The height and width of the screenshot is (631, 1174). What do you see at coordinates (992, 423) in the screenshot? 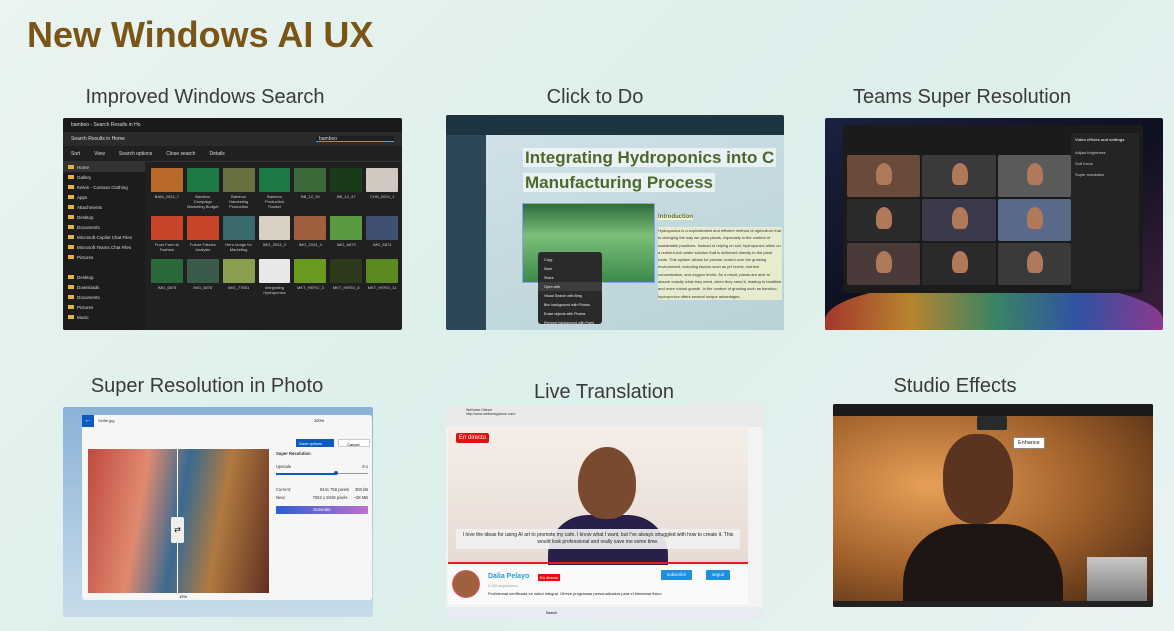
I see `studio-effects-controls` at bounding box center [992, 423].